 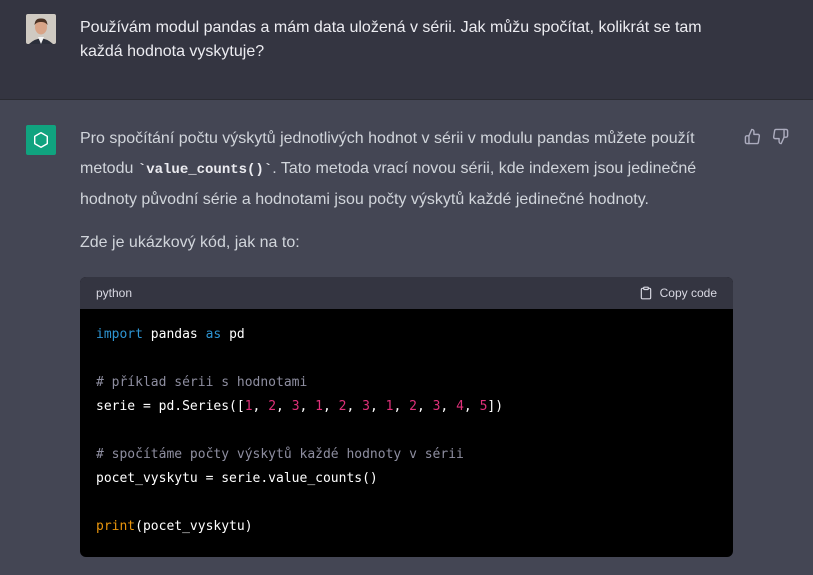 I want to click on assistant-paragraph-2: Zde je ukázkový kód, jak na to:, so click(x=190, y=242).